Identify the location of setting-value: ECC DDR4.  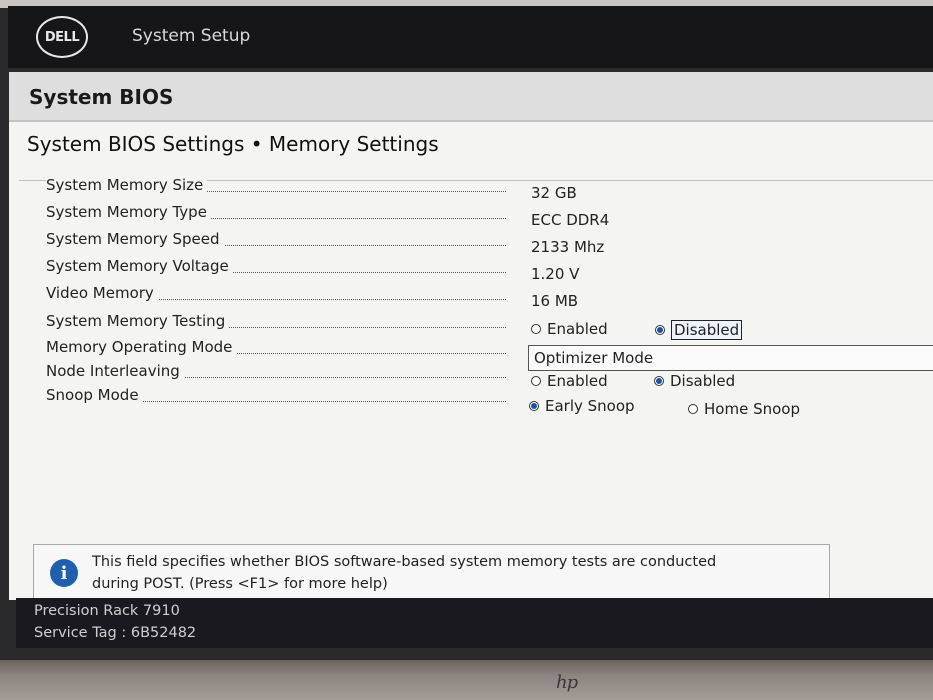
(570, 220).